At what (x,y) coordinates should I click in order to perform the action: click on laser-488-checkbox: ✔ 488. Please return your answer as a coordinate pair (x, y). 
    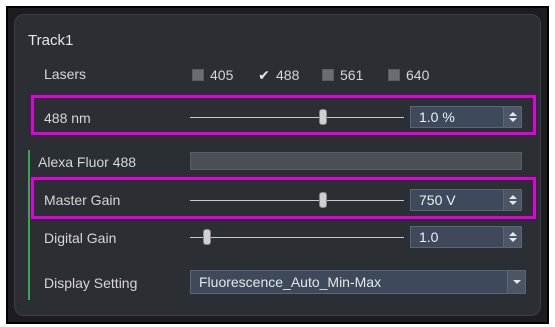
    Looking at the image, I should click on (278, 75).